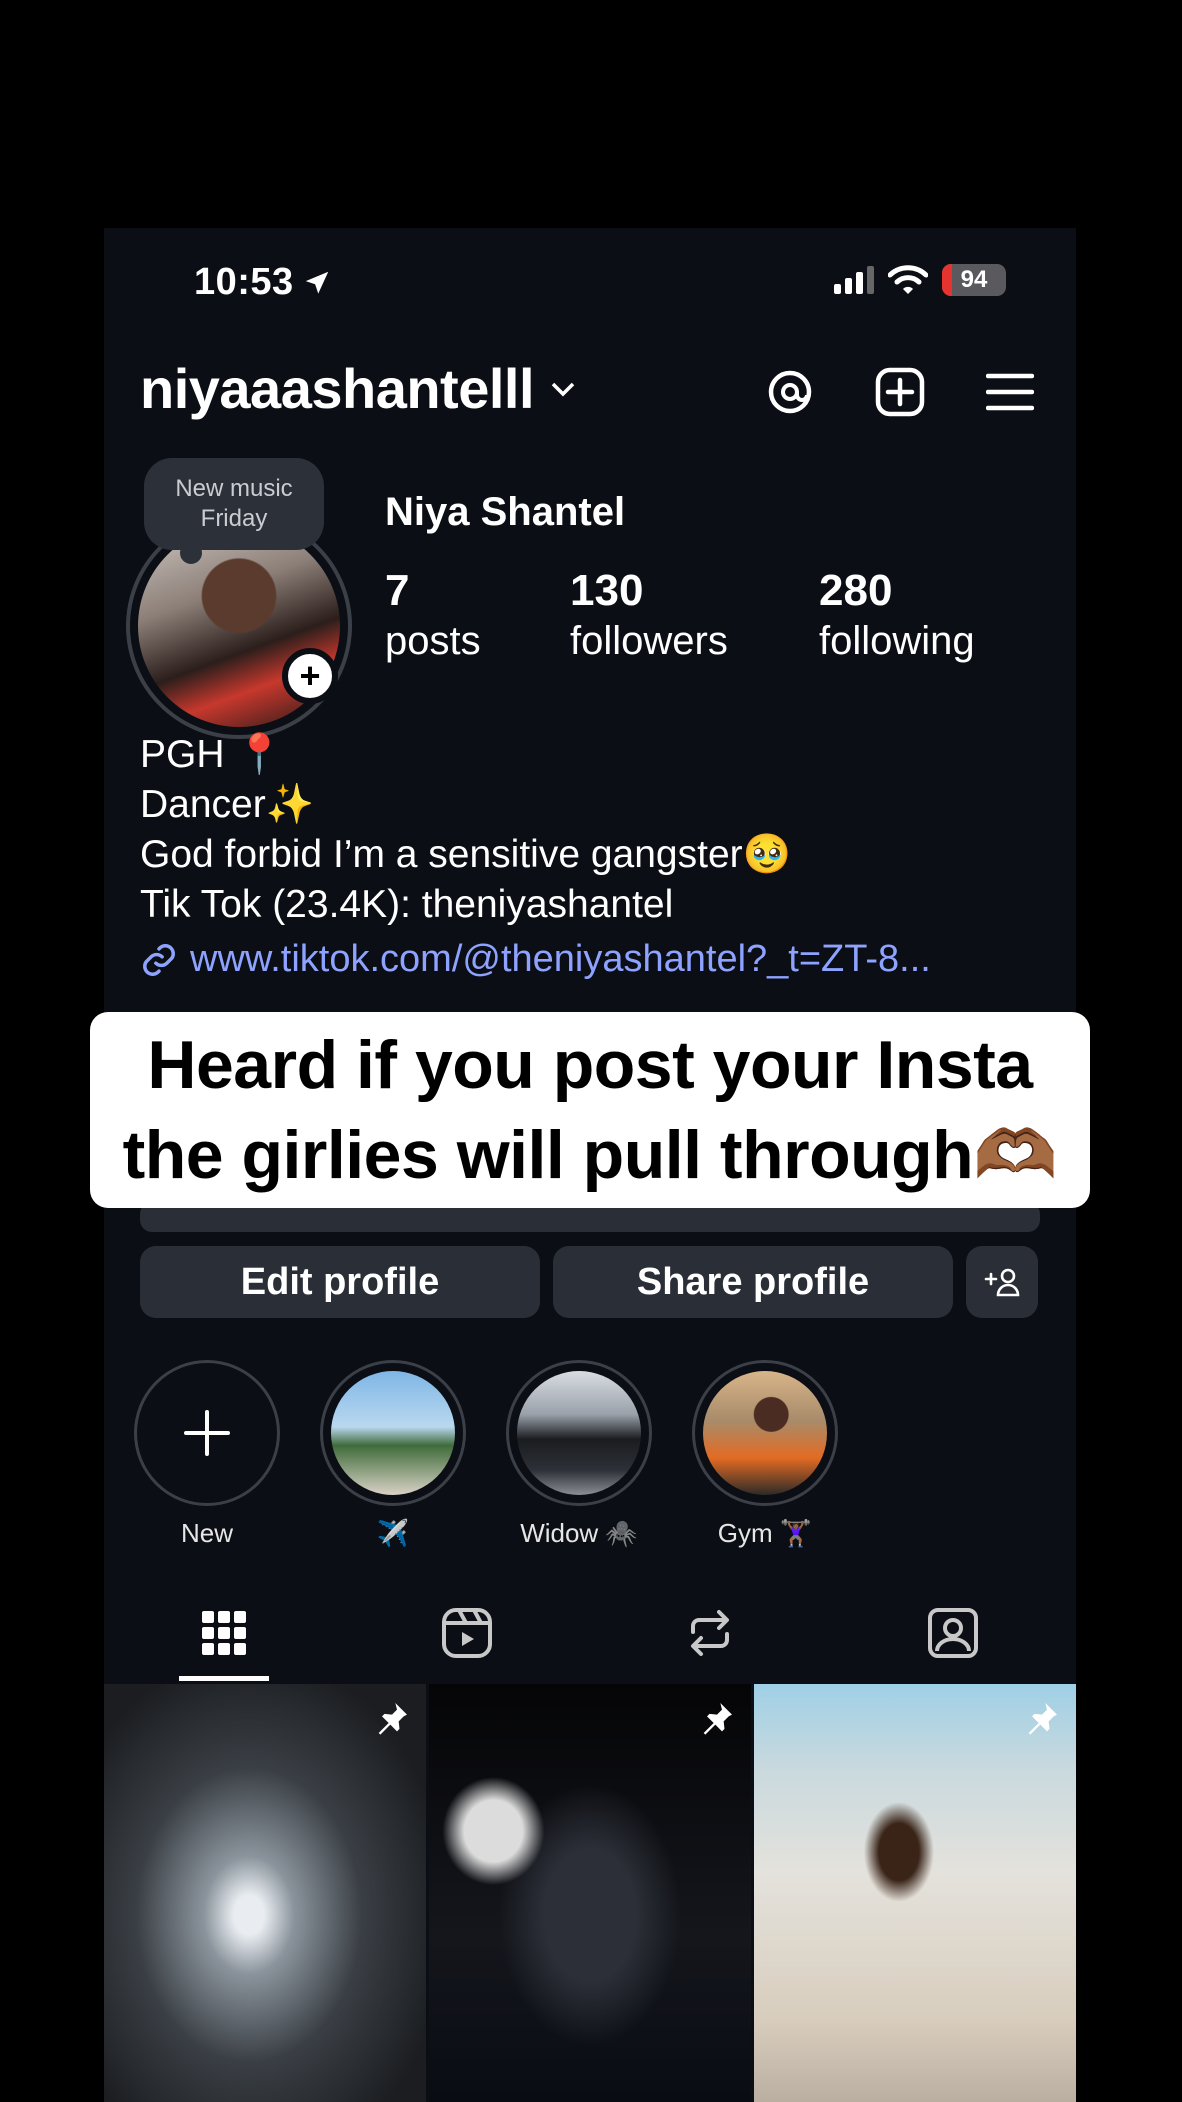 Image resolution: width=1182 pixels, height=2102 pixels. I want to click on threads-icon, so click(790, 392).